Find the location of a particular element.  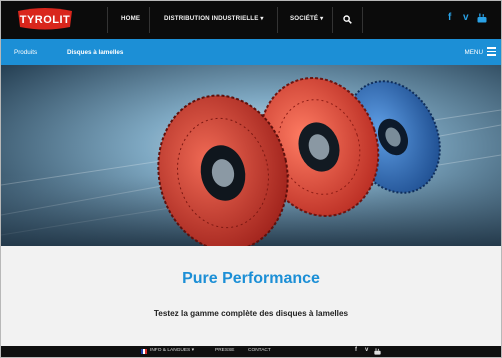

nav-distribution-industrielle: DISTRIBUTION INDUSTRIELLE ▾ is located at coordinates (214, 18).